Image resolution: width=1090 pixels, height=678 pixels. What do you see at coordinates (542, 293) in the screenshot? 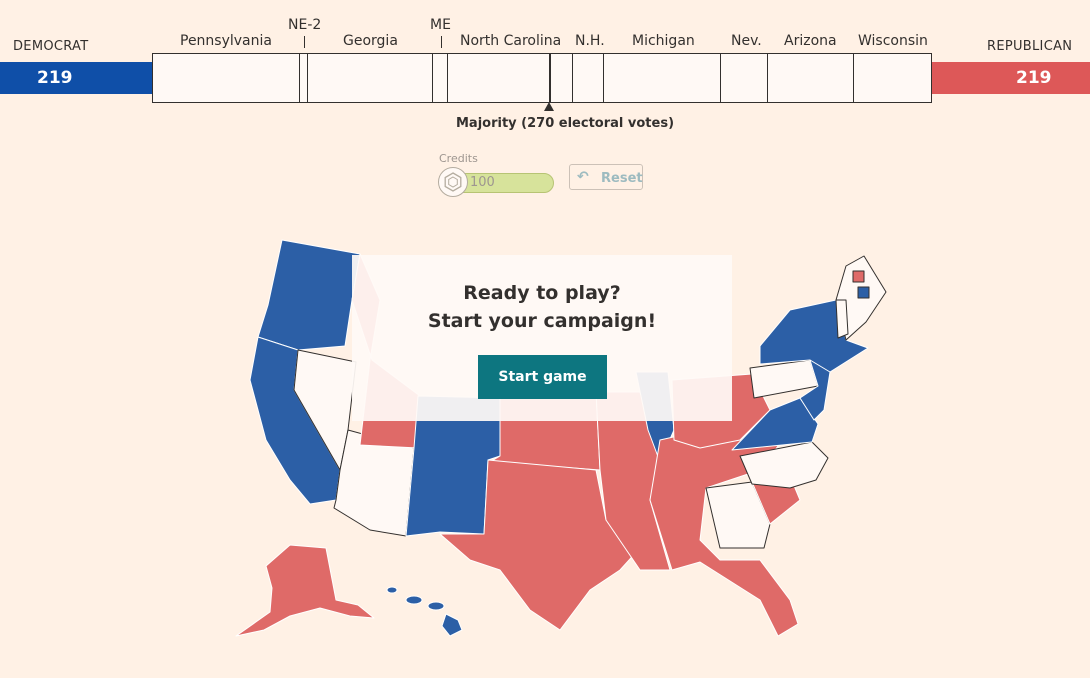
I see `modal-title-line1: Ready to play?` at bounding box center [542, 293].